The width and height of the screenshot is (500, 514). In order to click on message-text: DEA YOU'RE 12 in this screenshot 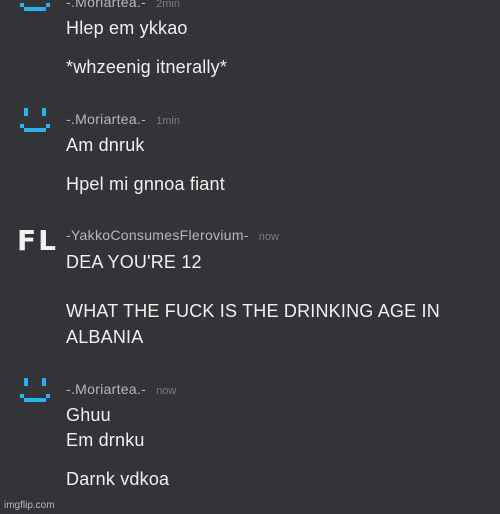, I will do `click(134, 262)`.